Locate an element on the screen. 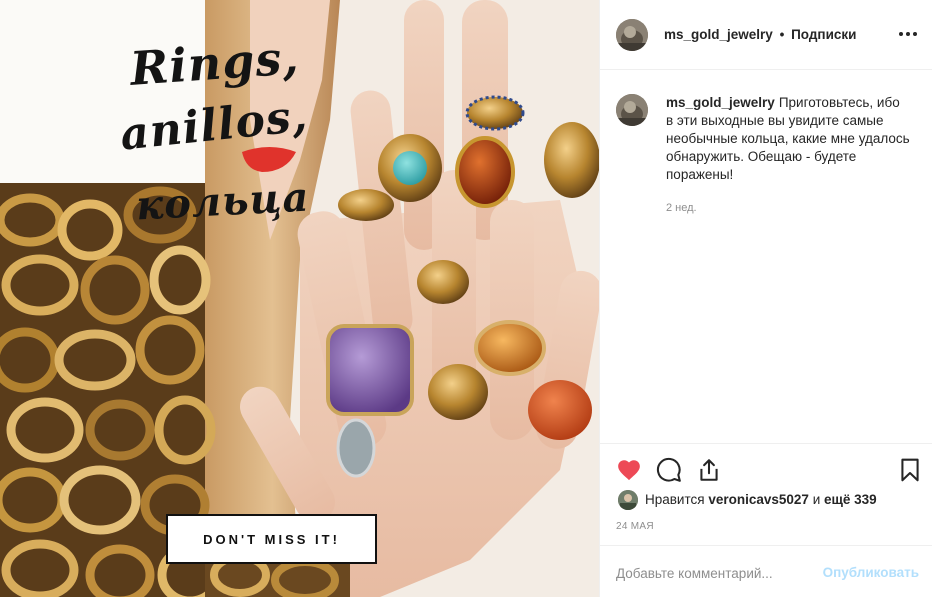  bookmark-shape is located at coordinates (910, 470).